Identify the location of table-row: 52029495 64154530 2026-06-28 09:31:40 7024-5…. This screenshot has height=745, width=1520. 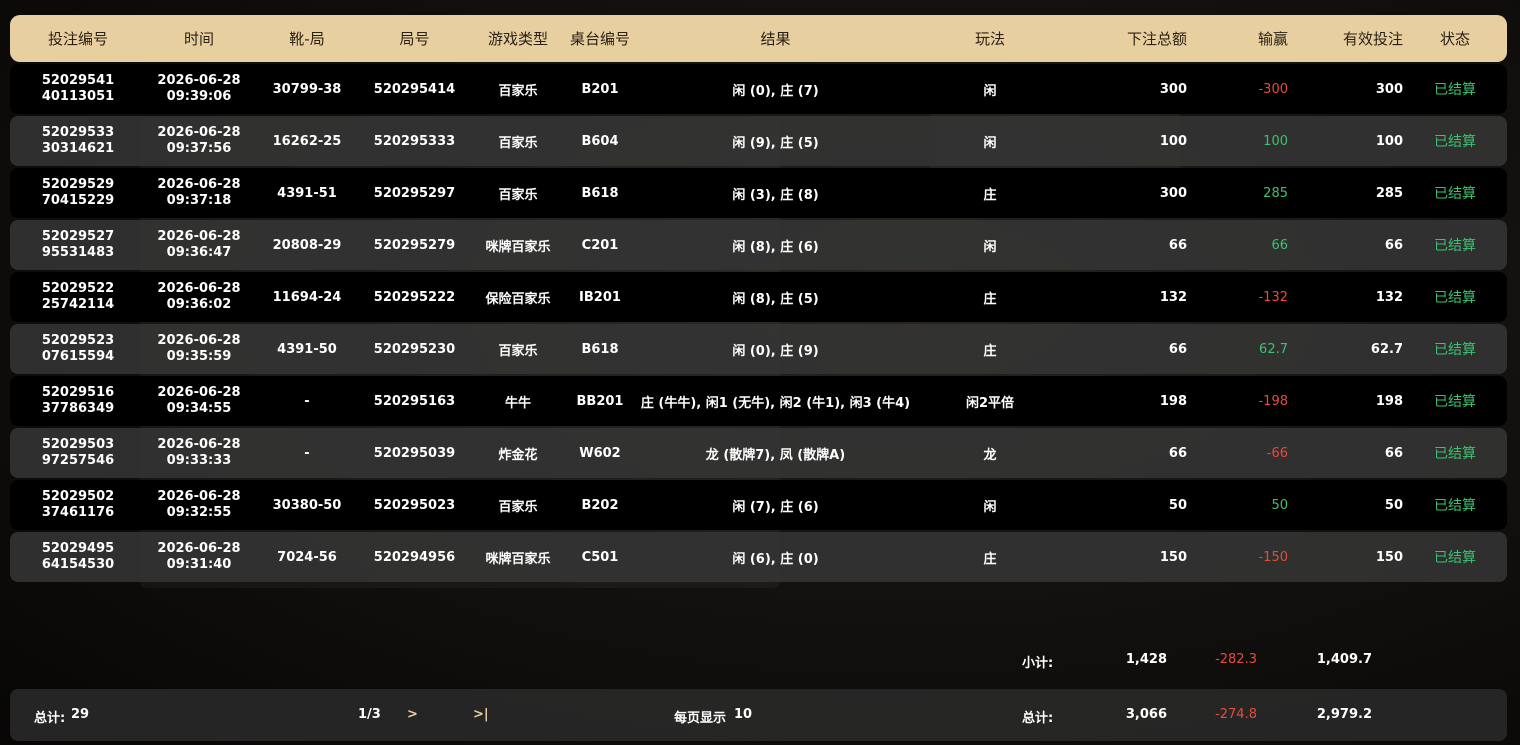
(758, 557).